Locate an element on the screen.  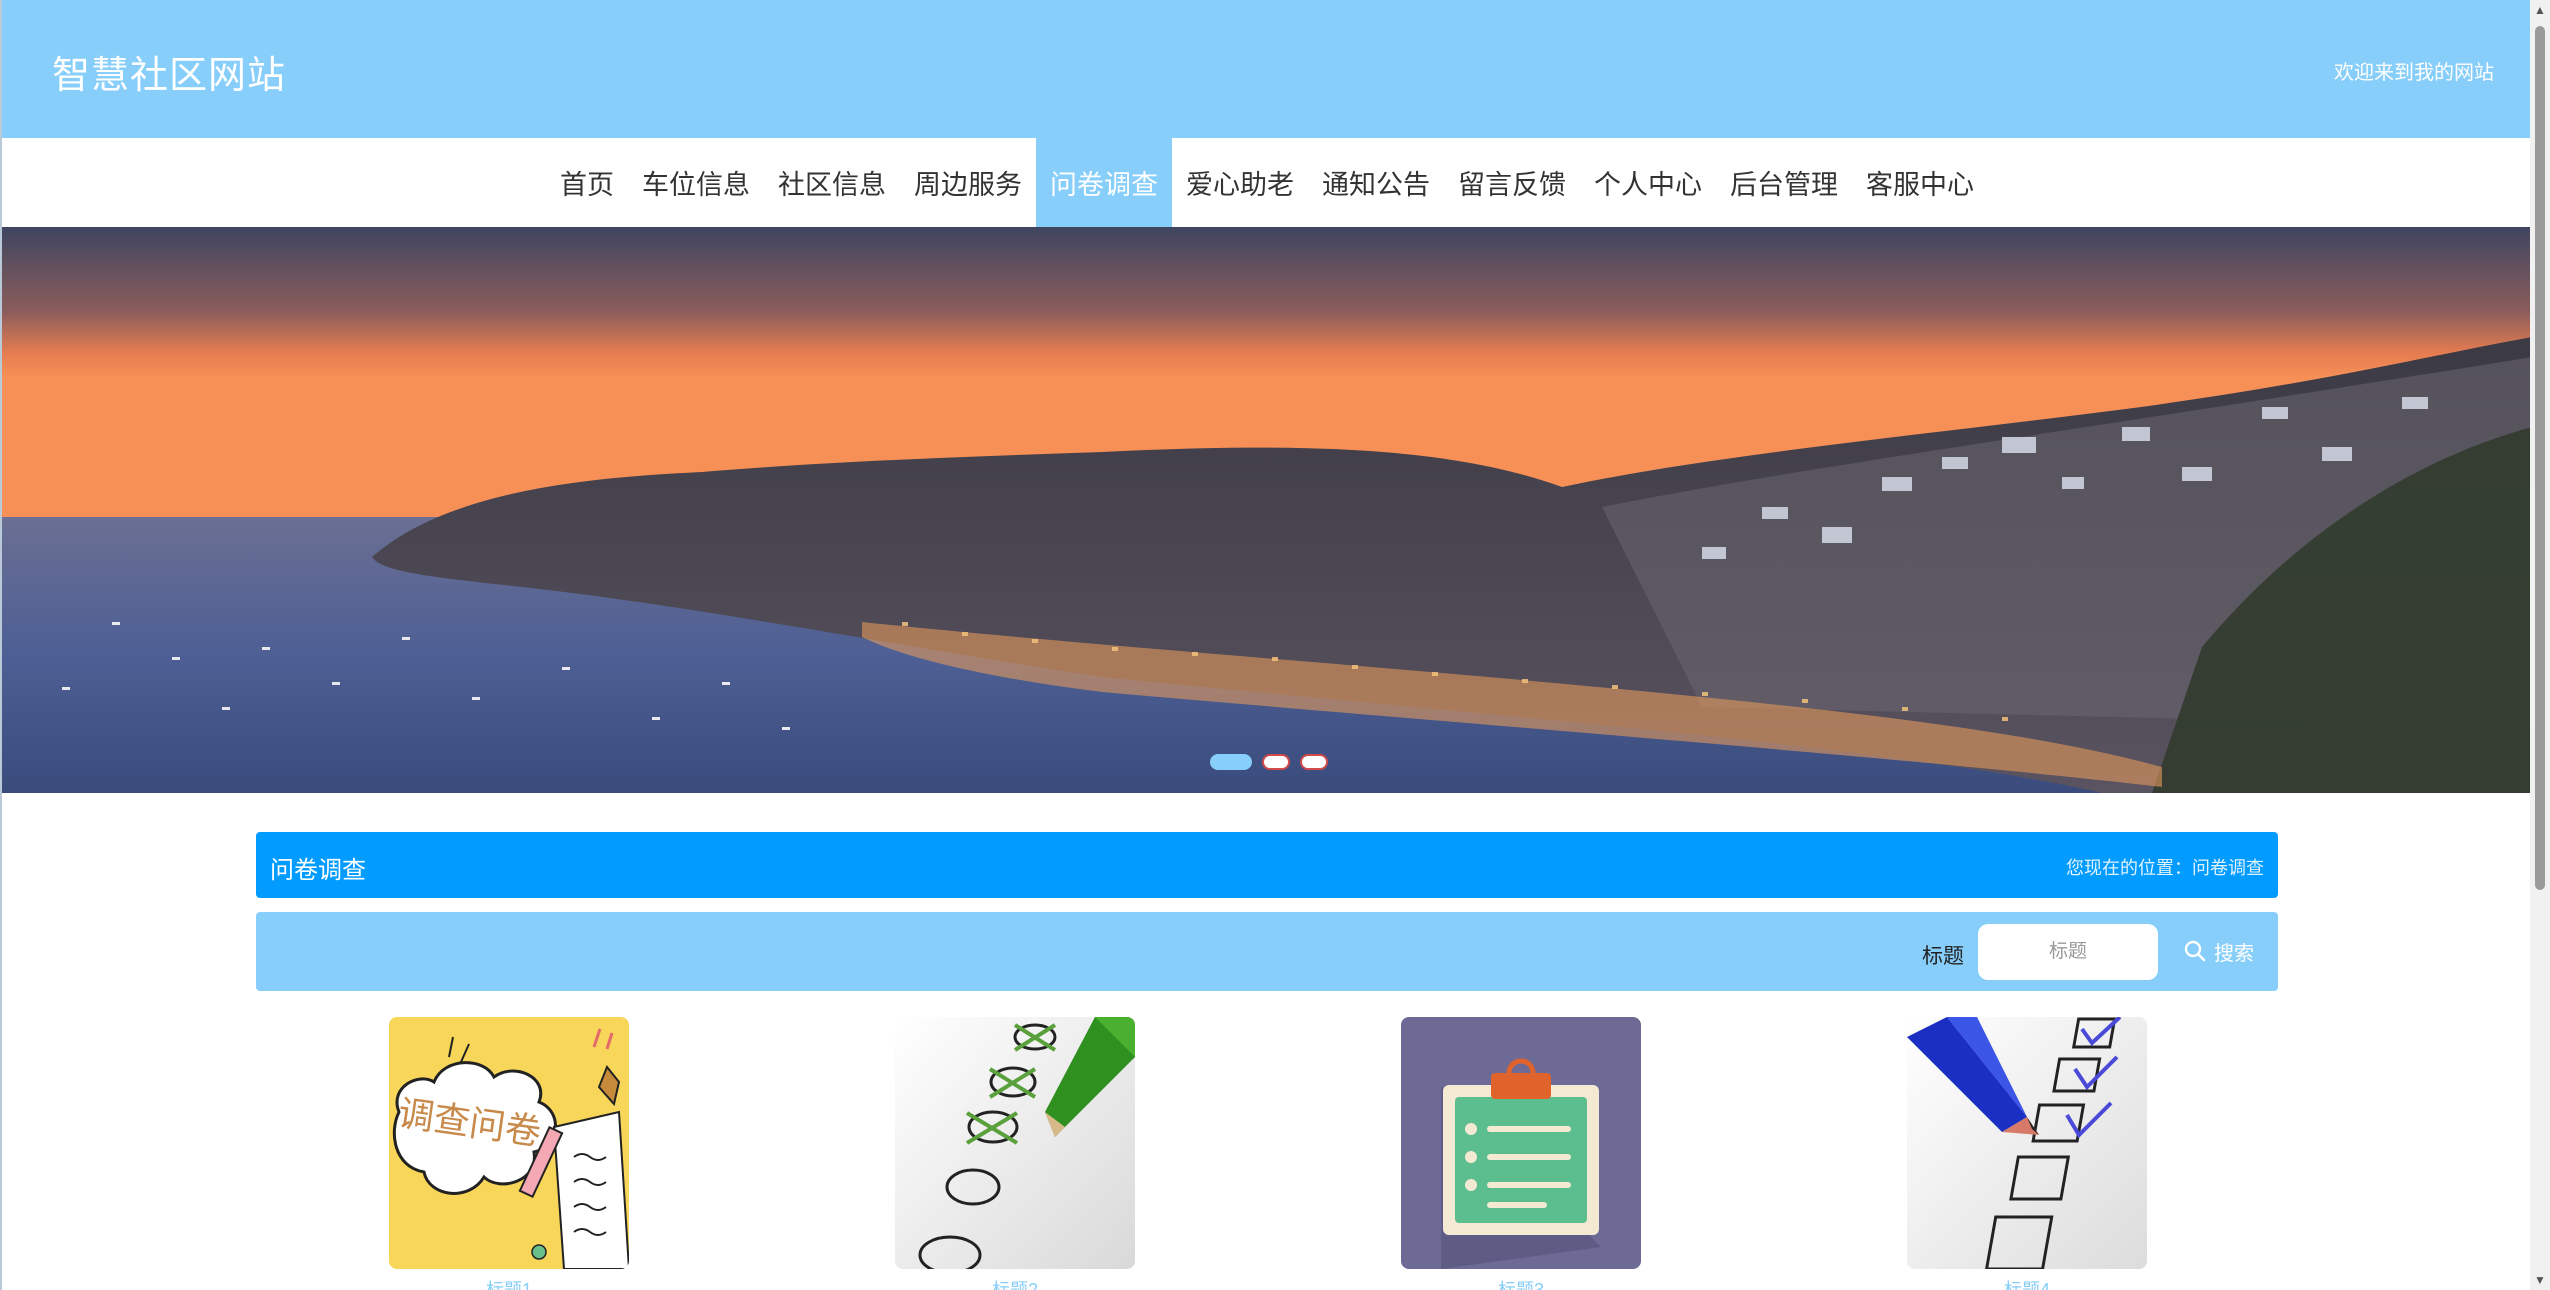
page-scrollbar: ▲ ▼ is located at coordinates (2540, 645).